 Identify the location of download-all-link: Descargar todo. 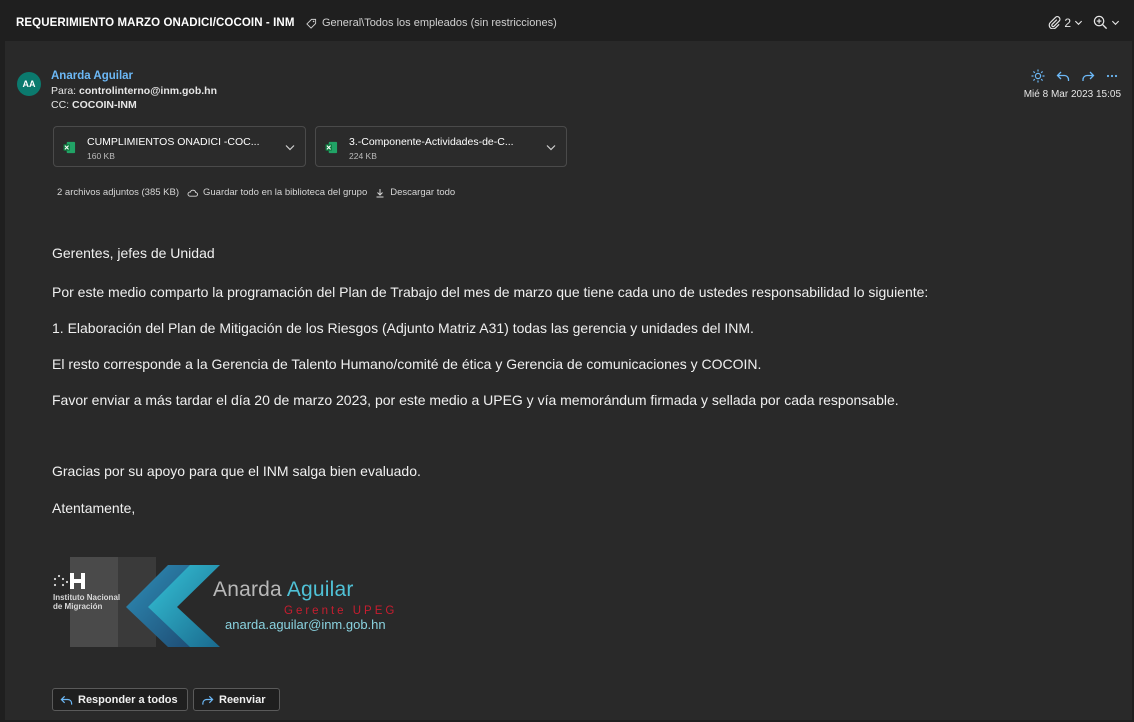
(415, 192).